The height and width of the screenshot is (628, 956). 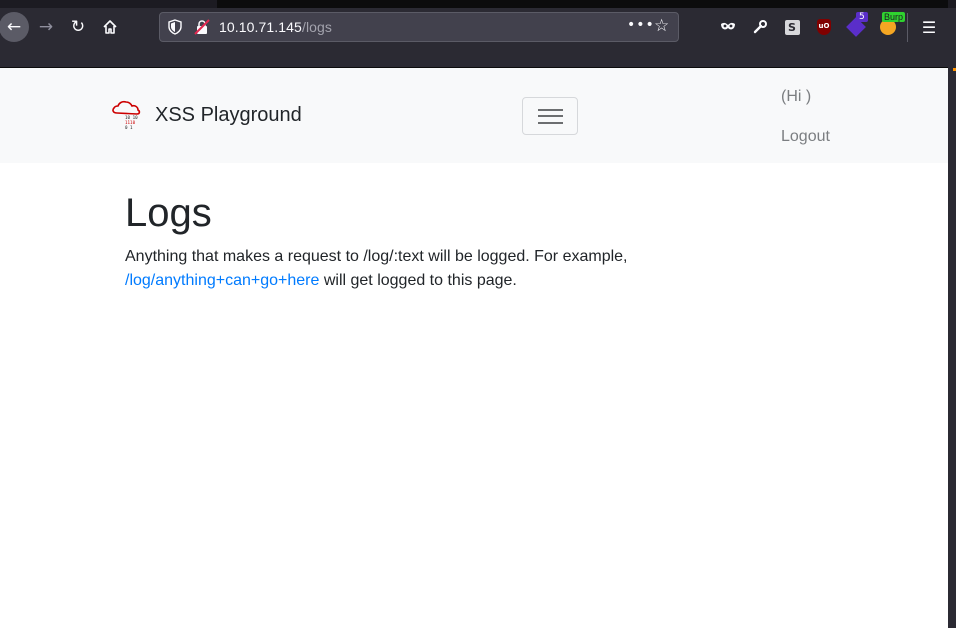 What do you see at coordinates (641, 25) in the screenshot?
I see `more-dots-icon: •••` at bounding box center [641, 25].